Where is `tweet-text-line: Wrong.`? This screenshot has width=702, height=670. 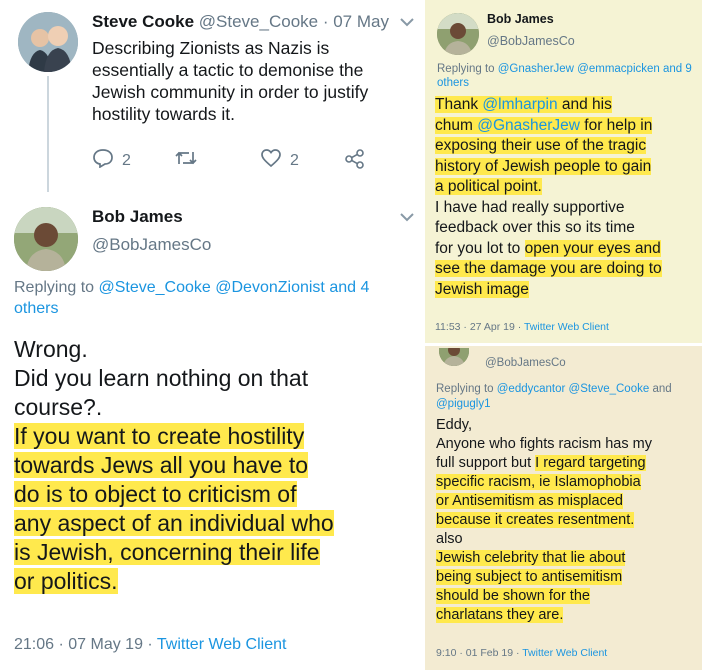
tweet-text-line: Wrong. is located at coordinates (51, 349).